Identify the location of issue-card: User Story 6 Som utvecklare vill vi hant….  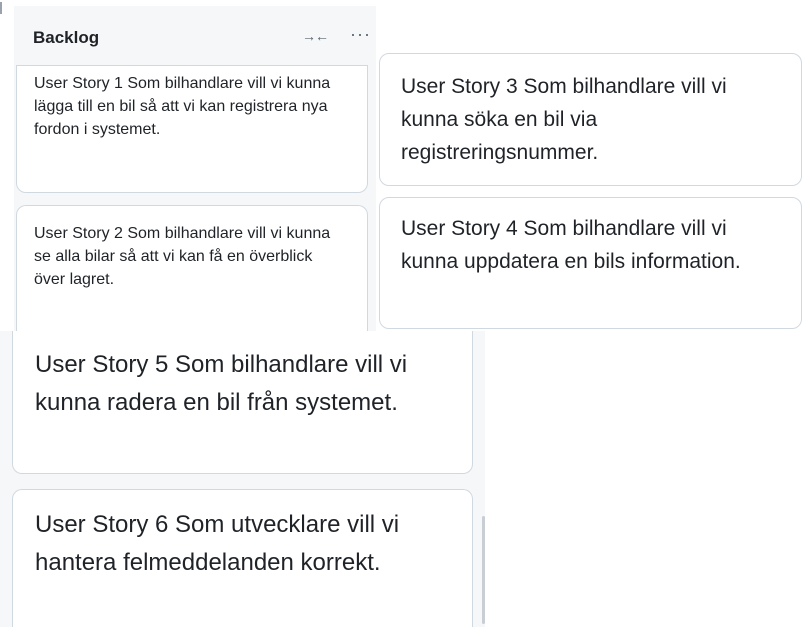
(242, 558).